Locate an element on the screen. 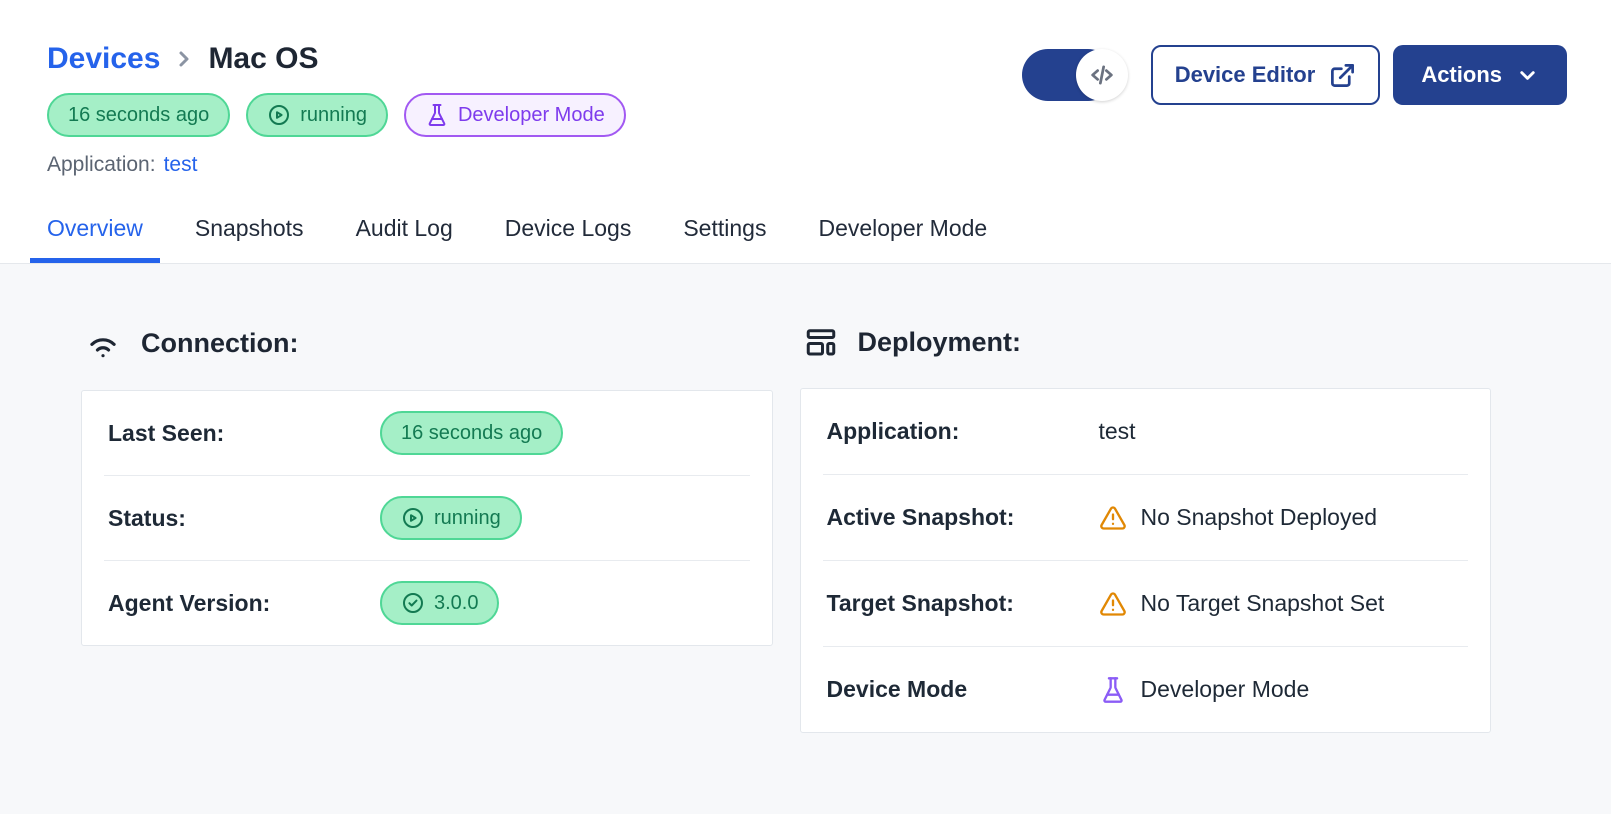 This screenshot has width=1611, height=814. active-snapshot-row: Active Snapshot: No Snapshot Deployed is located at coordinates (1146, 517).